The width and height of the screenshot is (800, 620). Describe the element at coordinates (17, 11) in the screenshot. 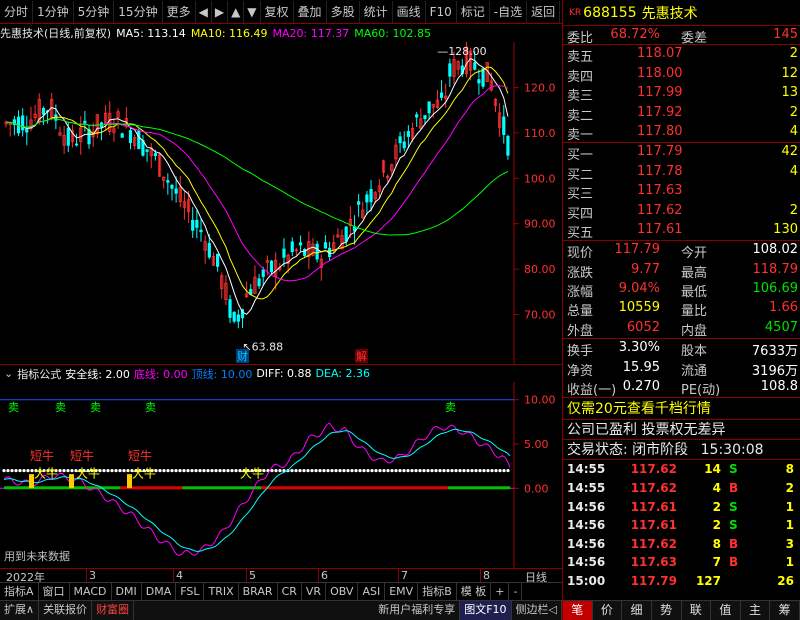

I see `toolbar-item-0: 分时` at that location.